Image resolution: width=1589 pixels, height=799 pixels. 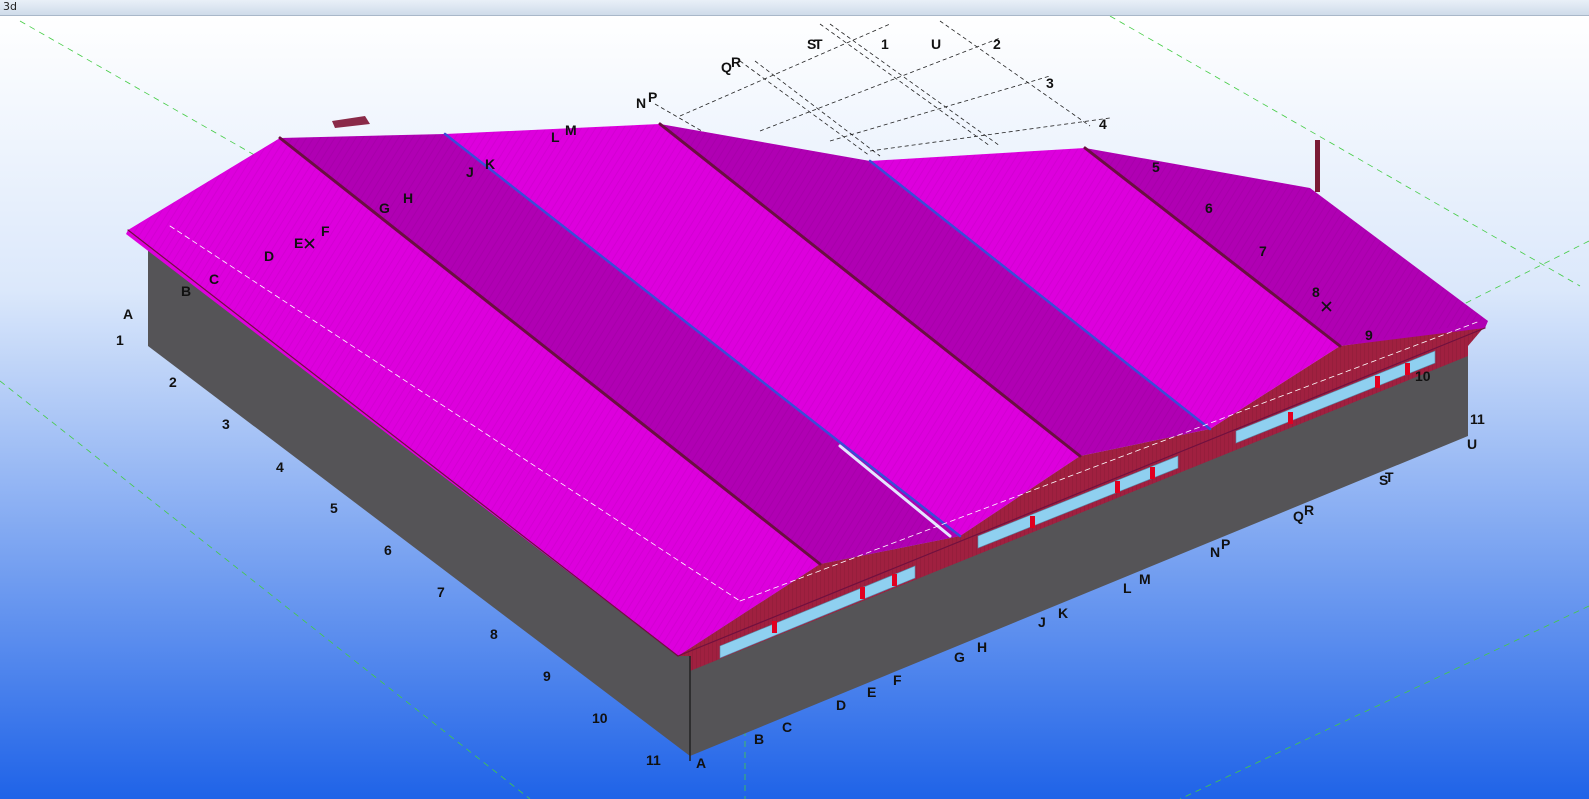 What do you see at coordinates (841, 705) in the screenshot?
I see `grid-label-front-D: D` at bounding box center [841, 705].